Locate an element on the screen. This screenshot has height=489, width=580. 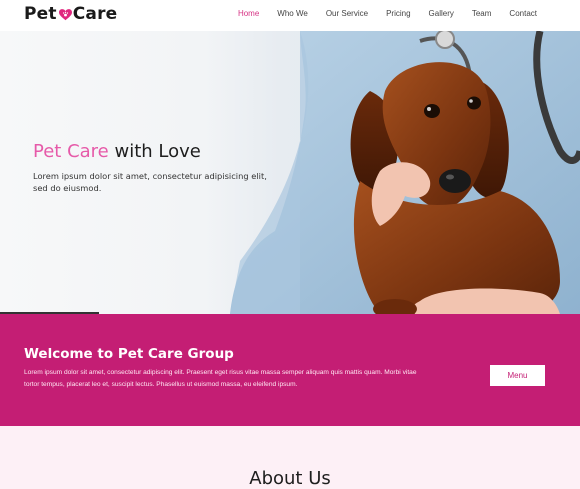
brand-name-part2: Care is located at coordinates (95, 14).